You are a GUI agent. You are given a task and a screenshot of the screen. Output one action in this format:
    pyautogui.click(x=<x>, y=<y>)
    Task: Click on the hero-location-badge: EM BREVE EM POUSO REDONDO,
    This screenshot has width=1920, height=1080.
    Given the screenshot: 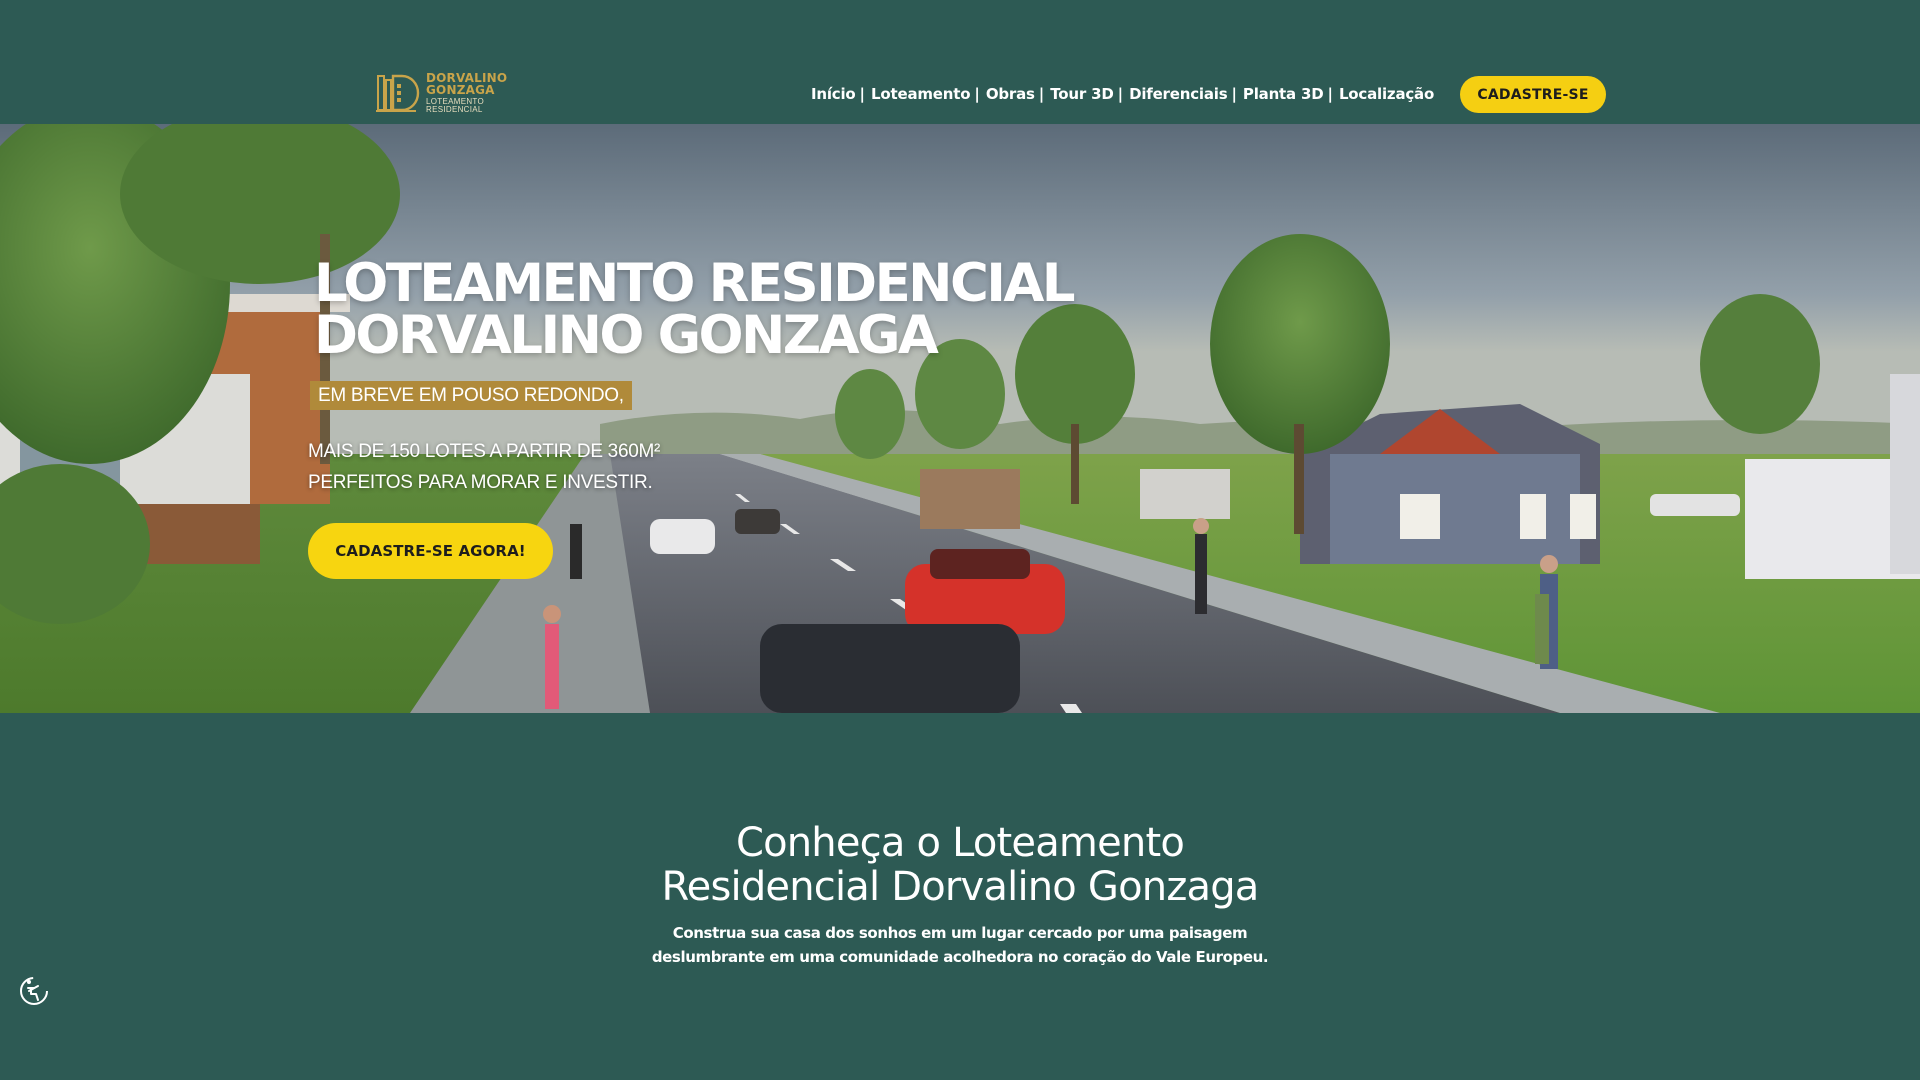 What is the action you would take?
    pyautogui.click(x=471, y=395)
    